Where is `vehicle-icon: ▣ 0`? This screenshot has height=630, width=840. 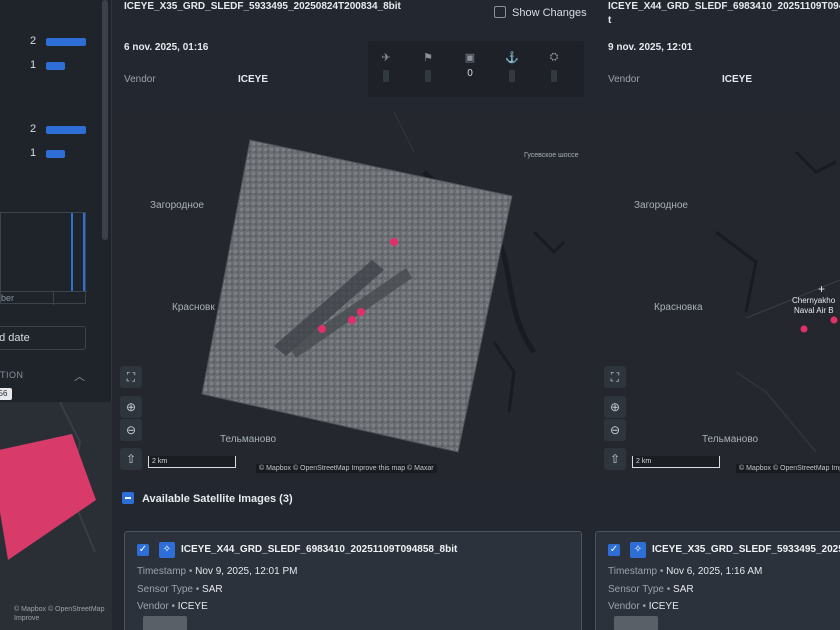 vehicle-icon: ▣ 0 is located at coordinates (470, 65).